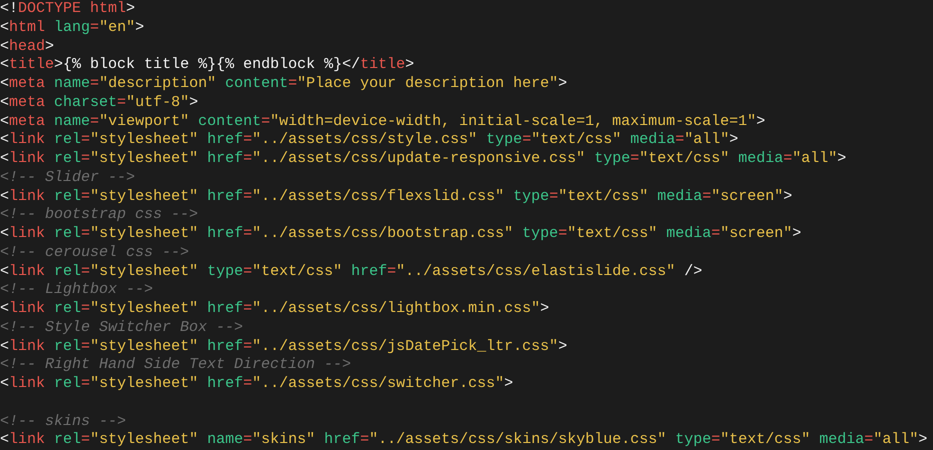 Image resolution: width=933 pixels, height=450 pixels. What do you see at coordinates (464, 440) in the screenshot?
I see `code-line: <link rel="stylesheet" name="skins" href="../assets/css/skins/skyblue.css" type="text/css" media="all">` at bounding box center [464, 440].